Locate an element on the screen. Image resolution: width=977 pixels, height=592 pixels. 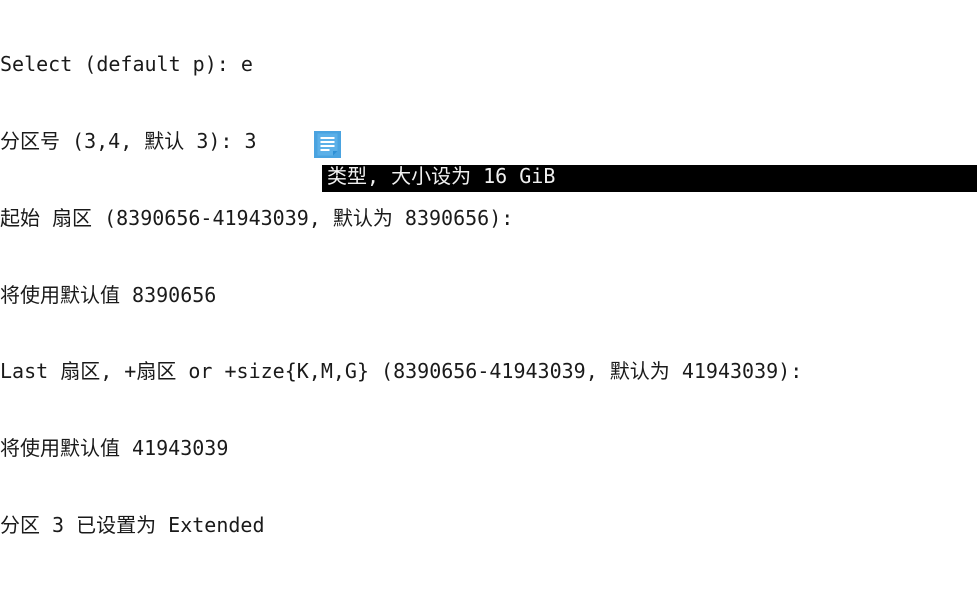
terminal-line-default-first: 将使用默认值 8390656 is located at coordinates (108, 294).